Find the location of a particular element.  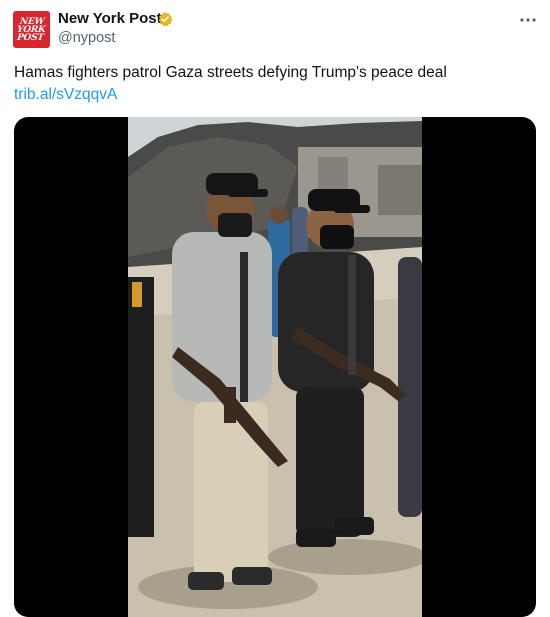

more-options-button is located at coordinates (528, 20).